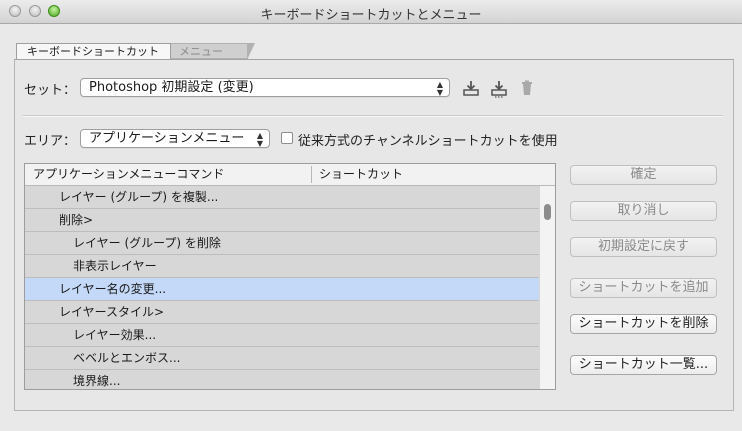 This screenshot has width=742, height=431. What do you see at coordinates (171, 87) in the screenshot?
I see `set-select-value: Photoshop 初期設定 (変更)` at bounding box center [171, 87].